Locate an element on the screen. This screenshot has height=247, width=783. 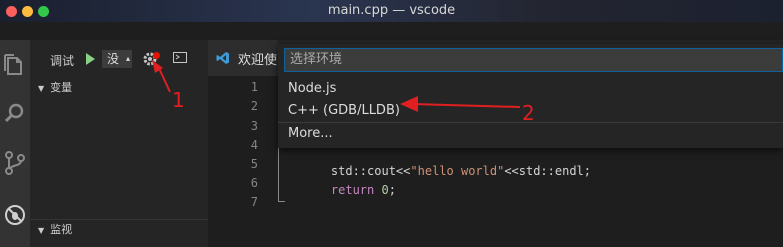
select-arrow-icon: ▴ is located at coordinates (127, 58).